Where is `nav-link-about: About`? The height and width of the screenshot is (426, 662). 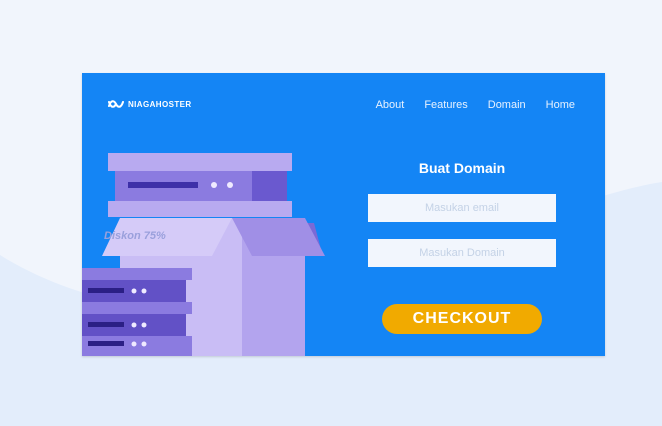
nav-link-about: About is located at coordinates (390, 105).